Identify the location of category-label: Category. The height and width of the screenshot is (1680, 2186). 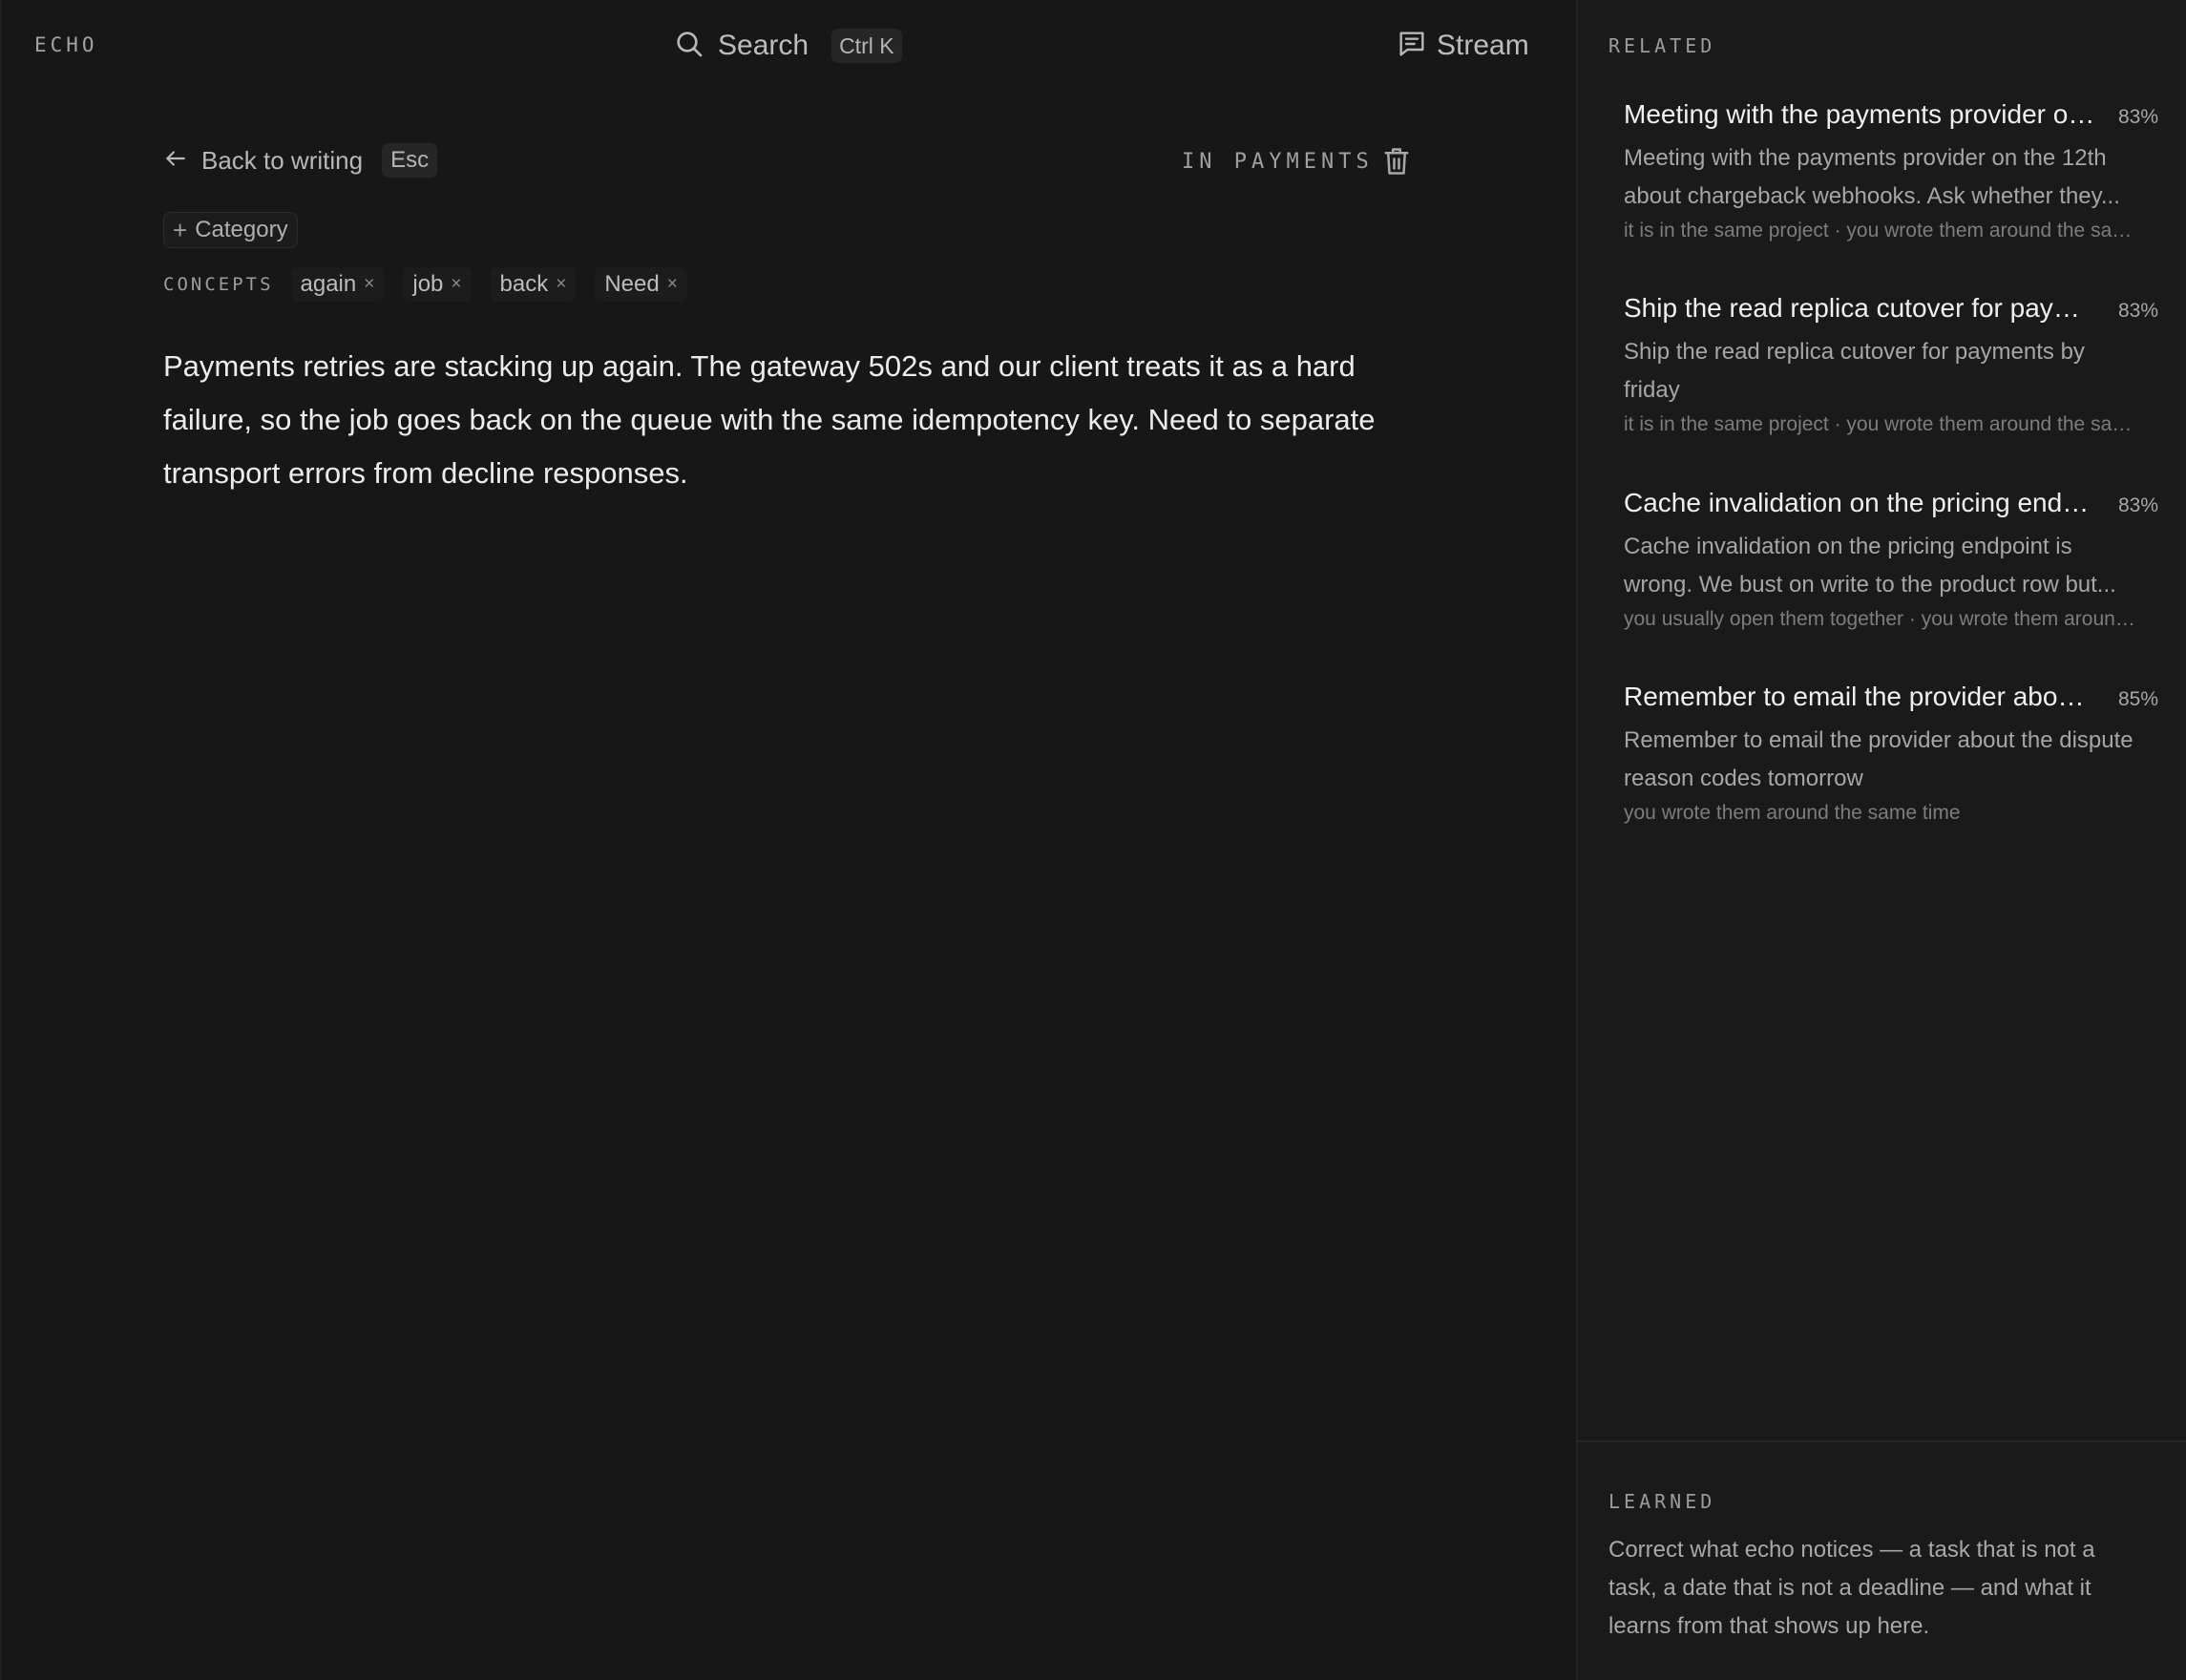
(241, 230).